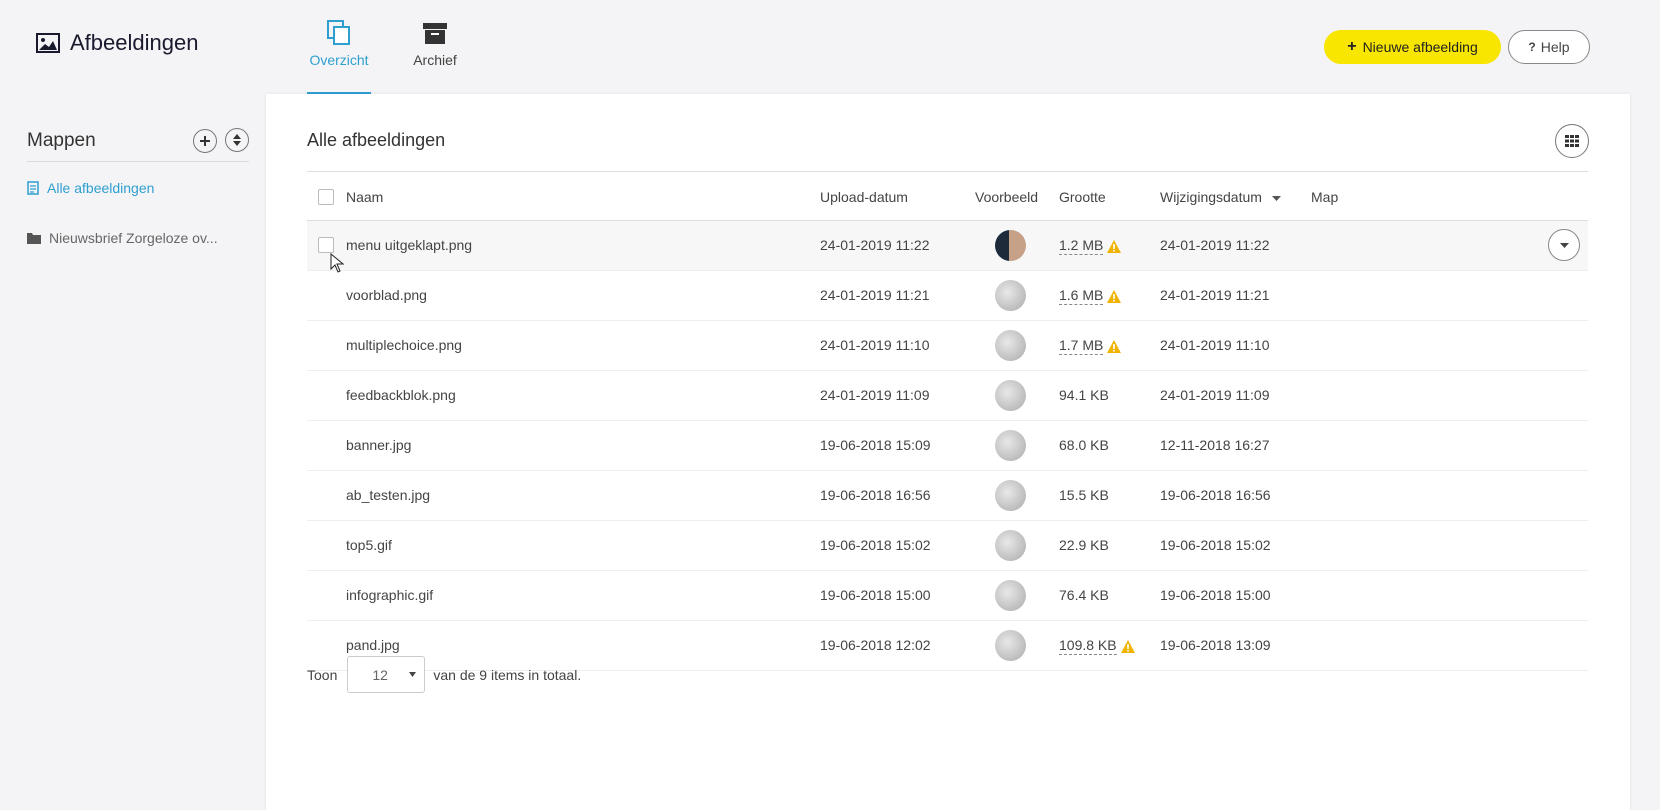 The width and height of the screenshot is (1660, 810). I want to click on file-size-value: 1.7 MB, so click(1081, 346).